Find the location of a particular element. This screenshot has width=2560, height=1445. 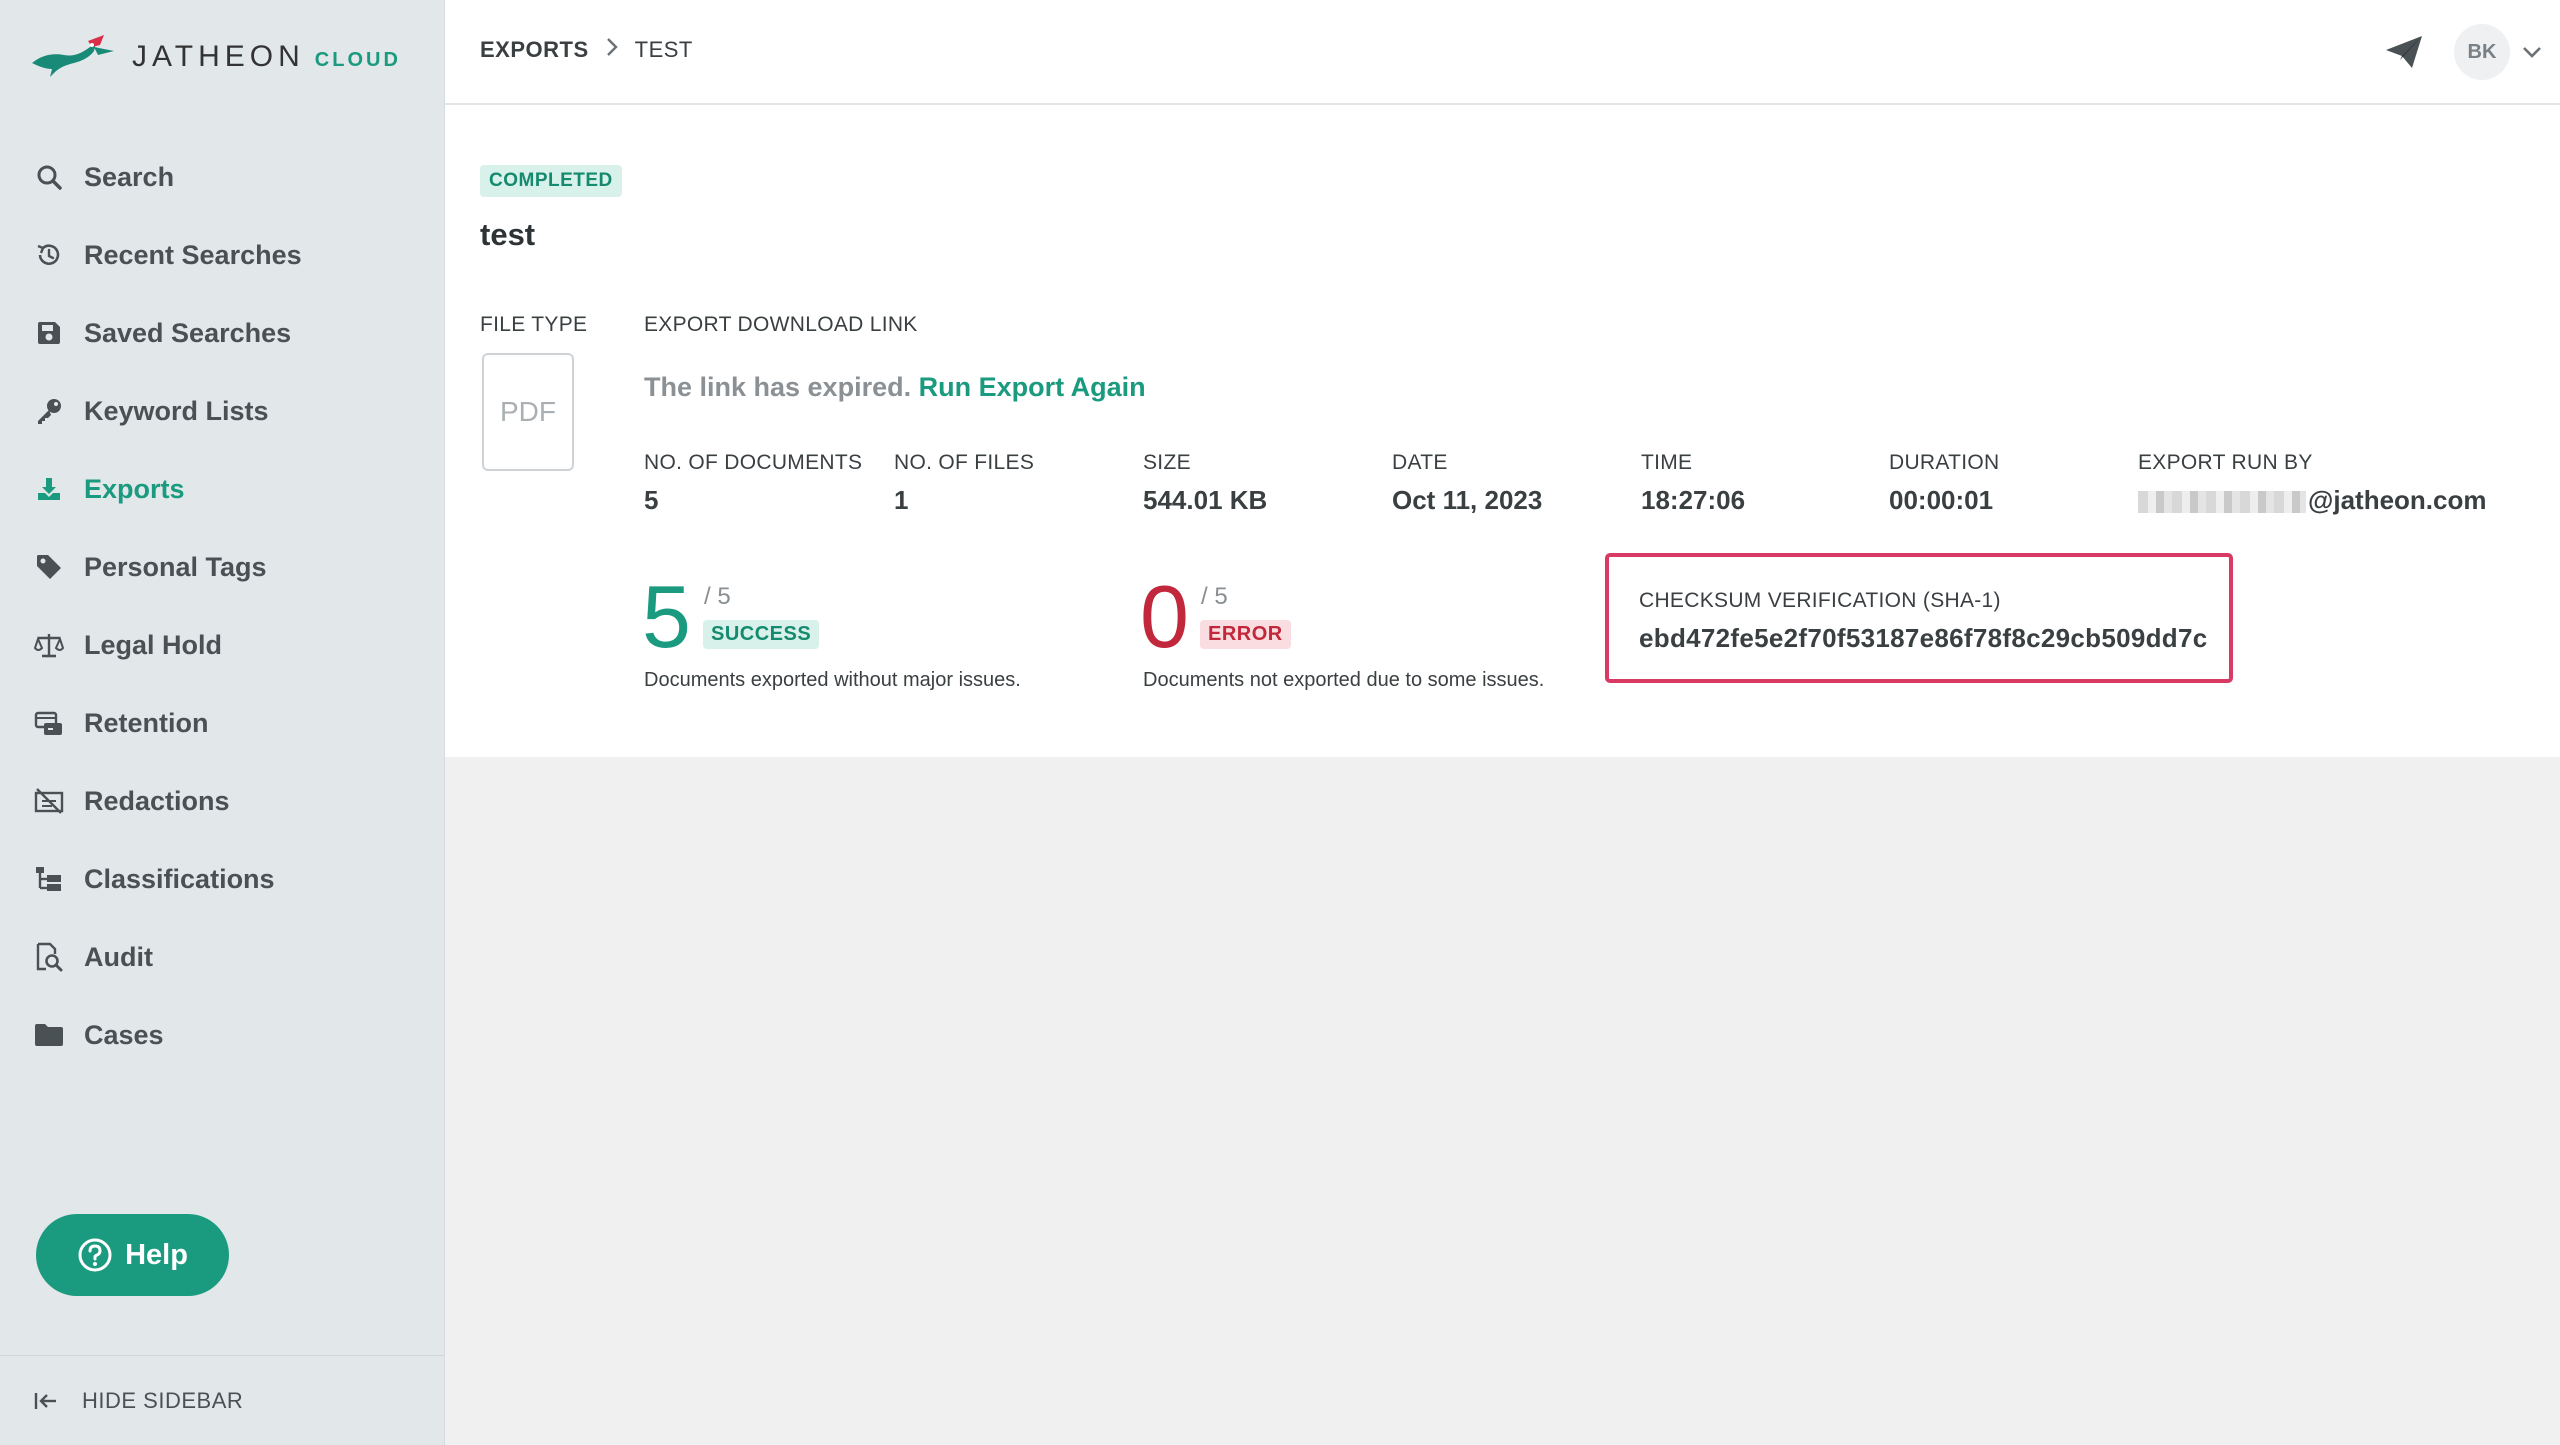

stat-label: DATE is located at coordinates (1420, 462).